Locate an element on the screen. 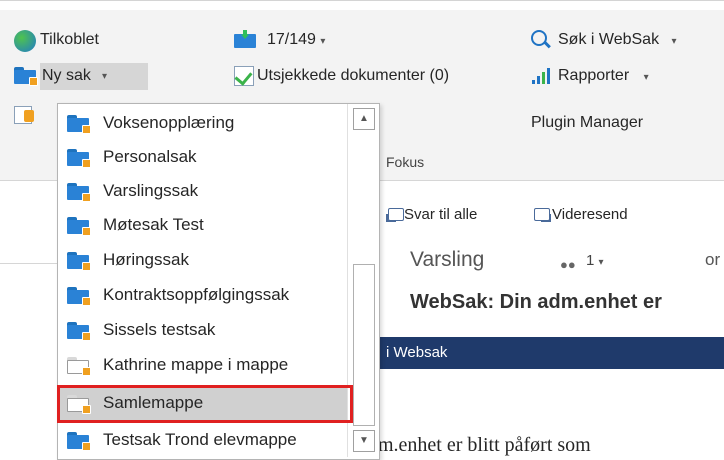 This screenshot has width=724, height=460. people-count-dropdown: 1 ▾ is located at coordinates (595, 260).